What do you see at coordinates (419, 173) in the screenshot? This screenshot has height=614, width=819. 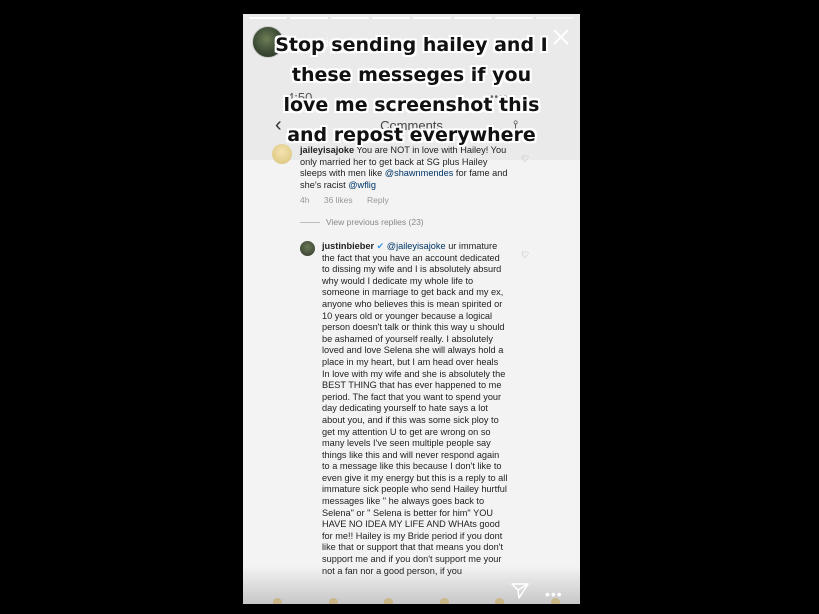 I see `comment-mention: @shawnmendes` at bounding box center [419, 173].